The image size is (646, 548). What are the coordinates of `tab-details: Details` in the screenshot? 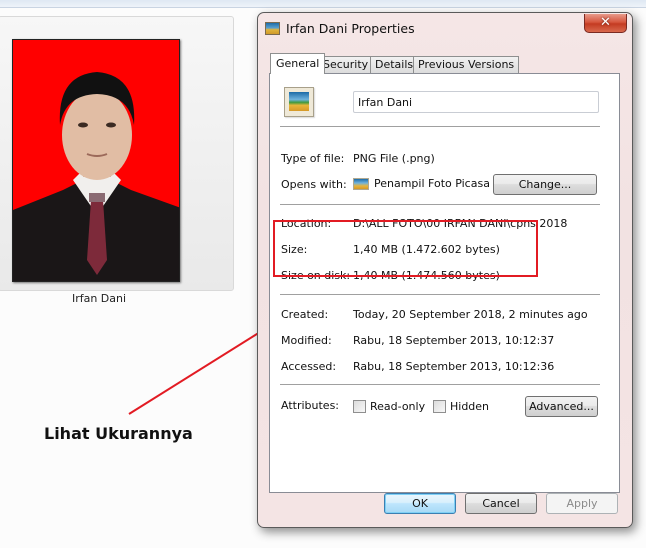 It's located at (394, 64).